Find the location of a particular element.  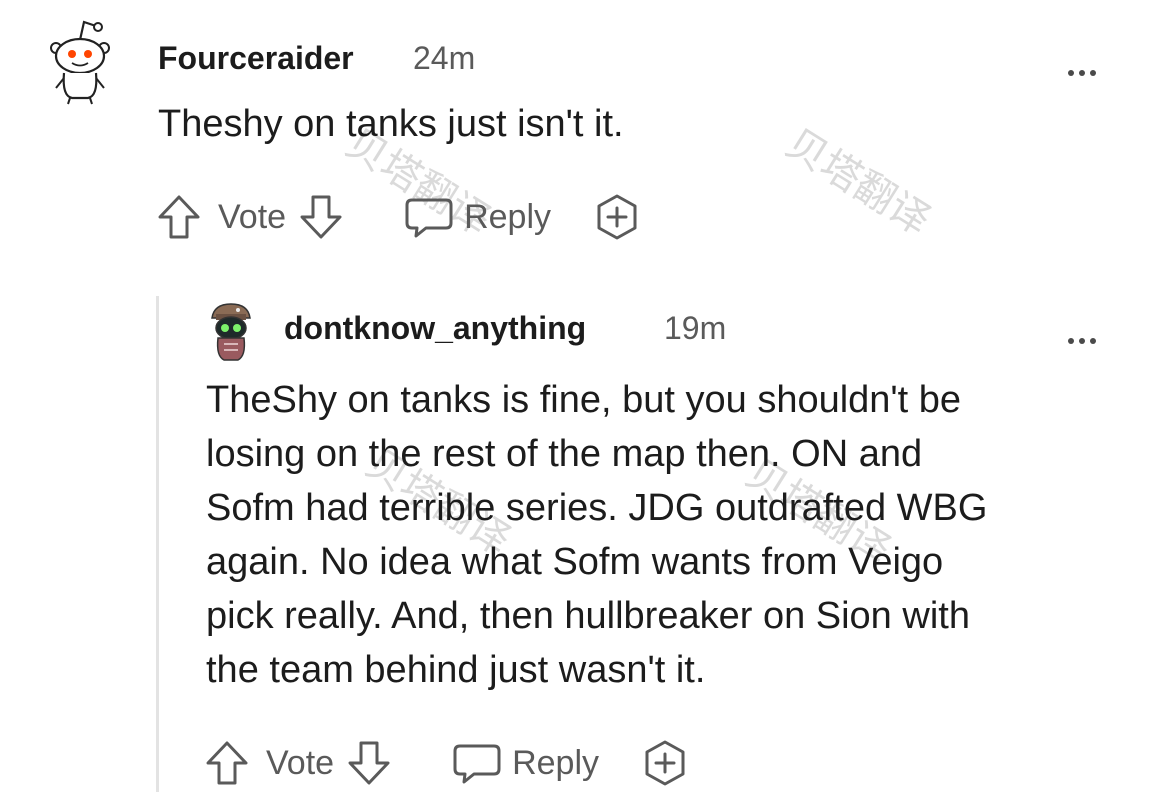

comment-body: Theshy on tanks just isn't it. is located at coordinates (391, 124).